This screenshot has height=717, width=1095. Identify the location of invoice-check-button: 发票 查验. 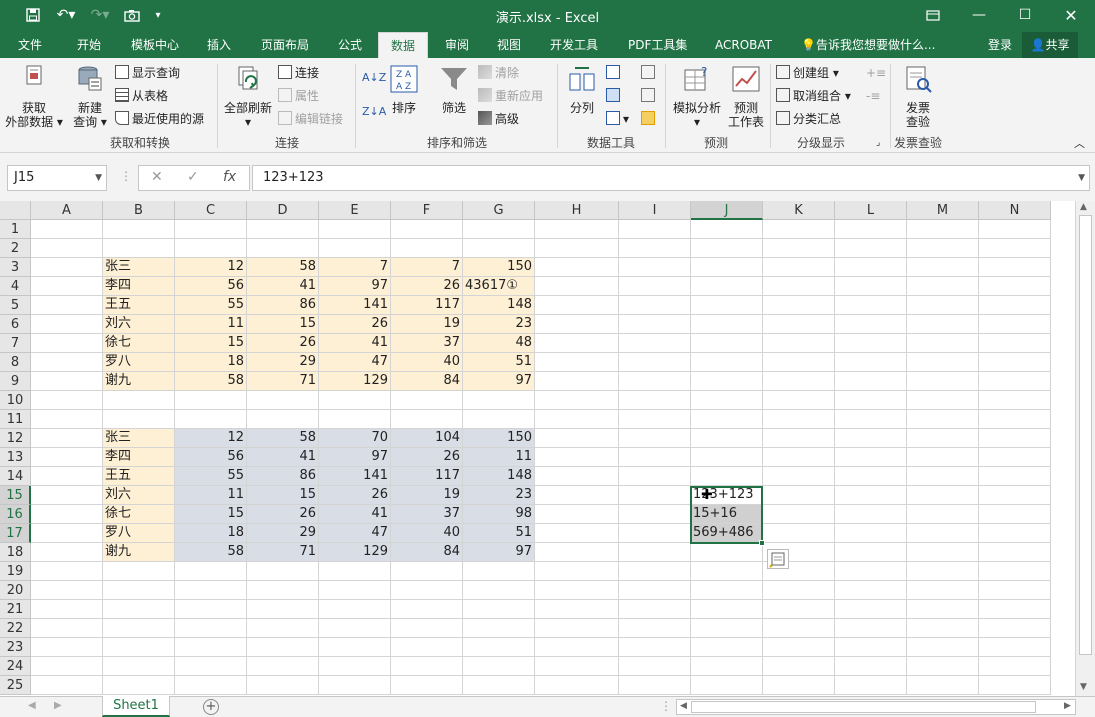
(918, 96).